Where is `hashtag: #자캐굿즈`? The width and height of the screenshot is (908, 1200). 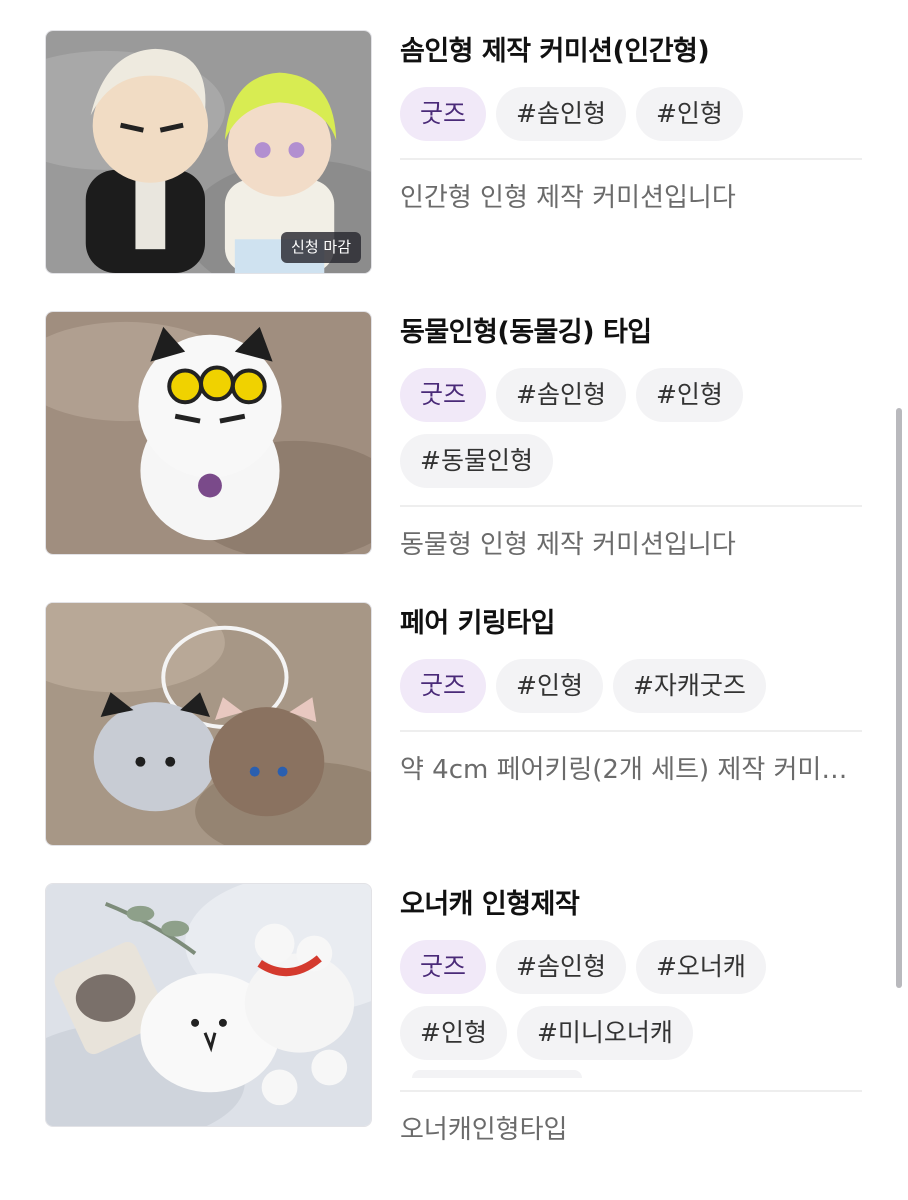
hashtag: #자캐굿즈 is located at coordinates (689, 686).